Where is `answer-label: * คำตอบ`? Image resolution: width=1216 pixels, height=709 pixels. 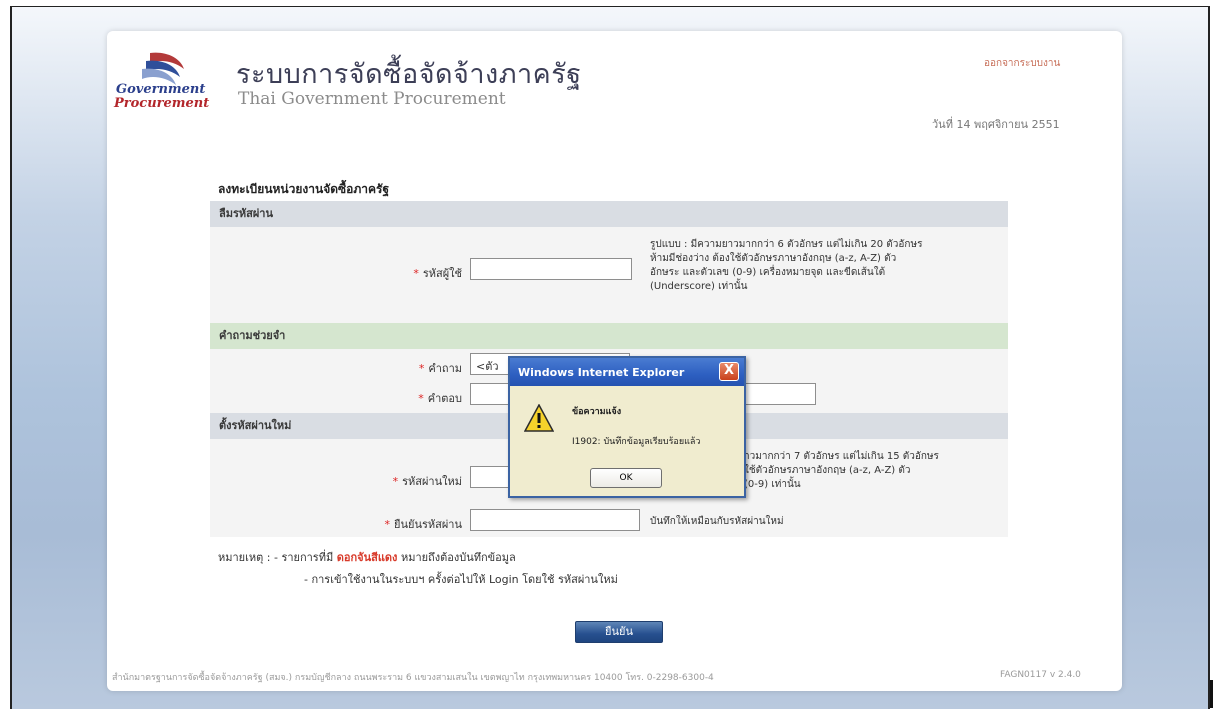 answer-label: * คำตอบ is located at coordinates (401, 398).